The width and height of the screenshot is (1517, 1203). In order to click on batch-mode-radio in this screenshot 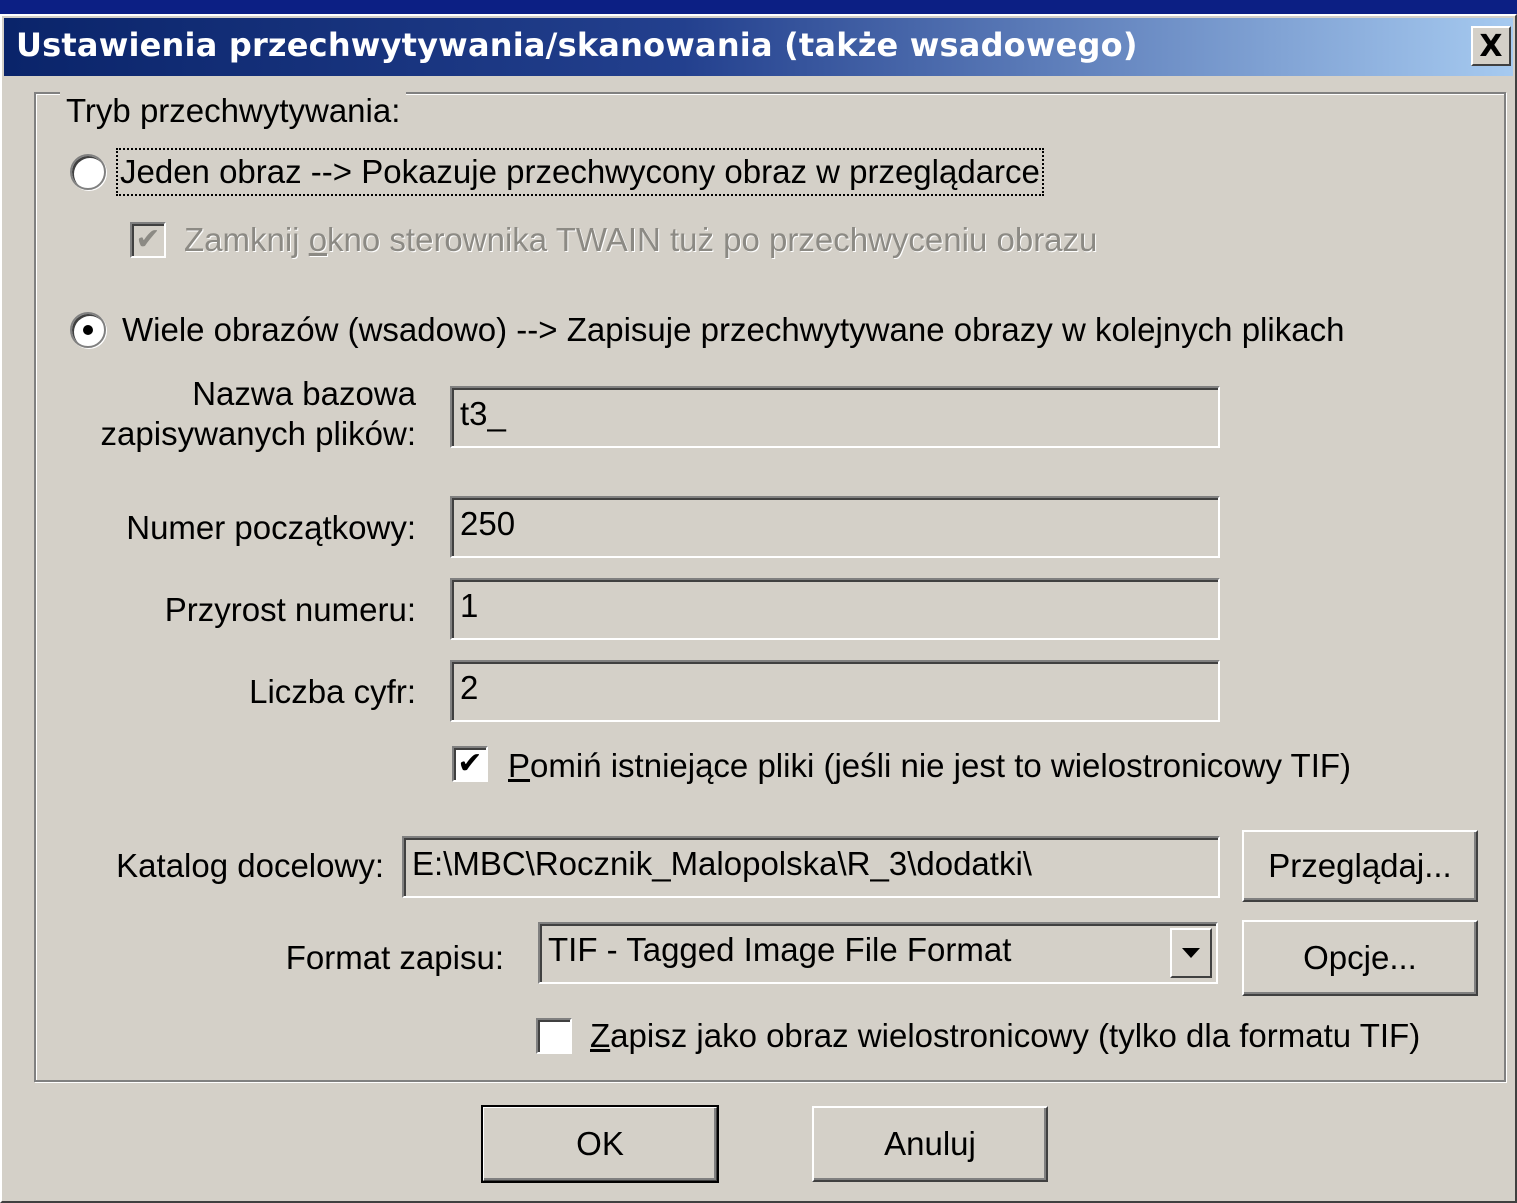, I will do `click(88, 330)`.